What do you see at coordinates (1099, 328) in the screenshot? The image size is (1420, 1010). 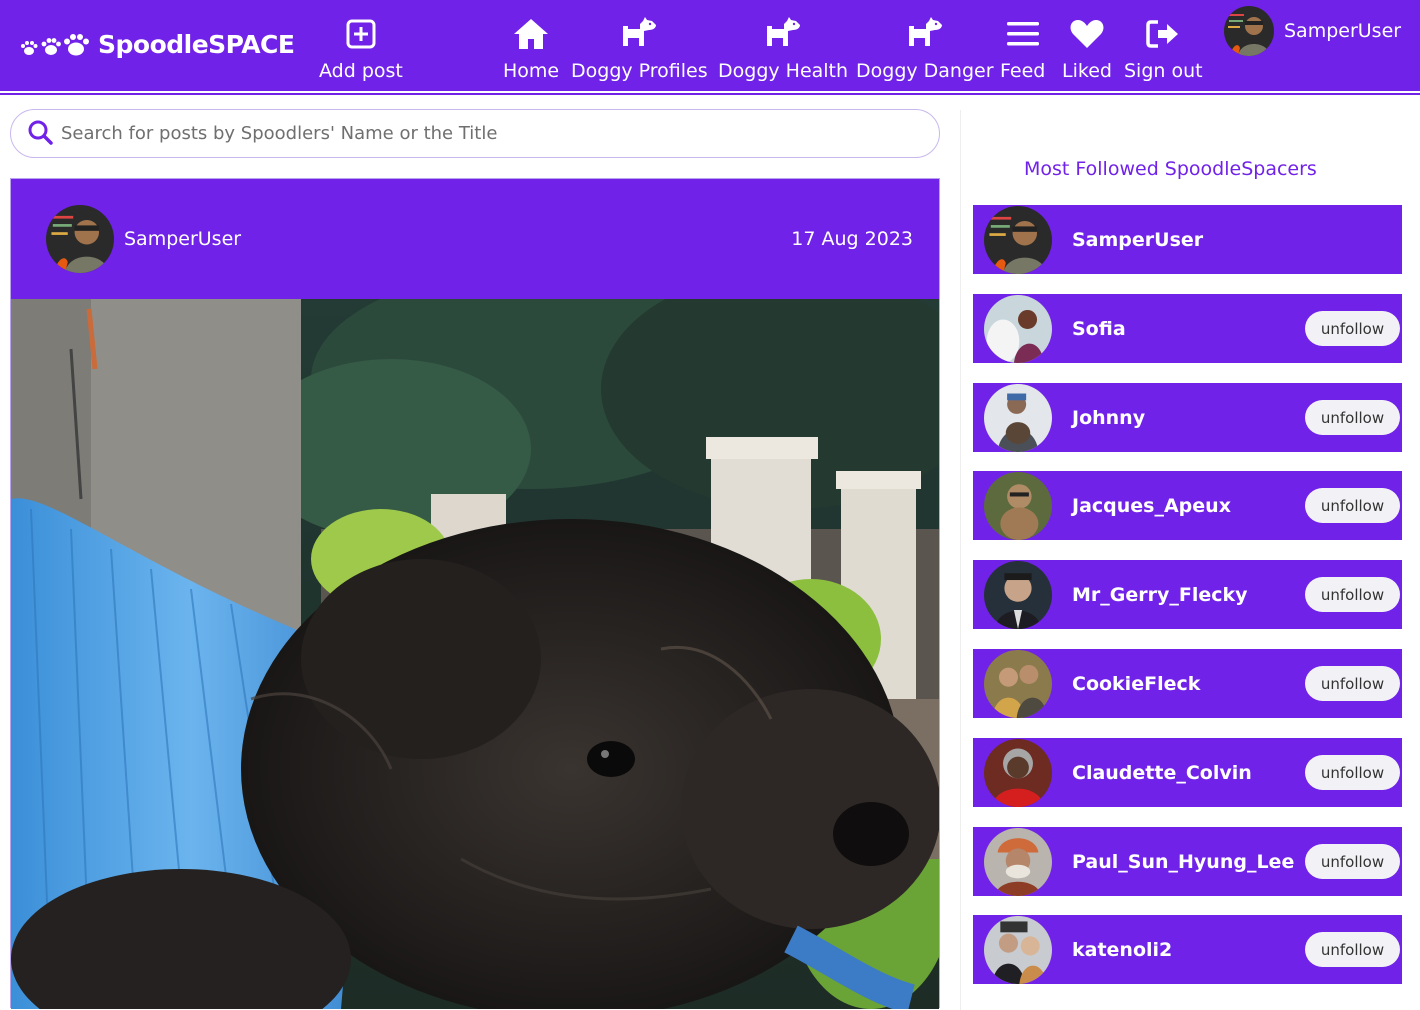 I see `profile-name: Sofia` at bounding box center [1099, 328].